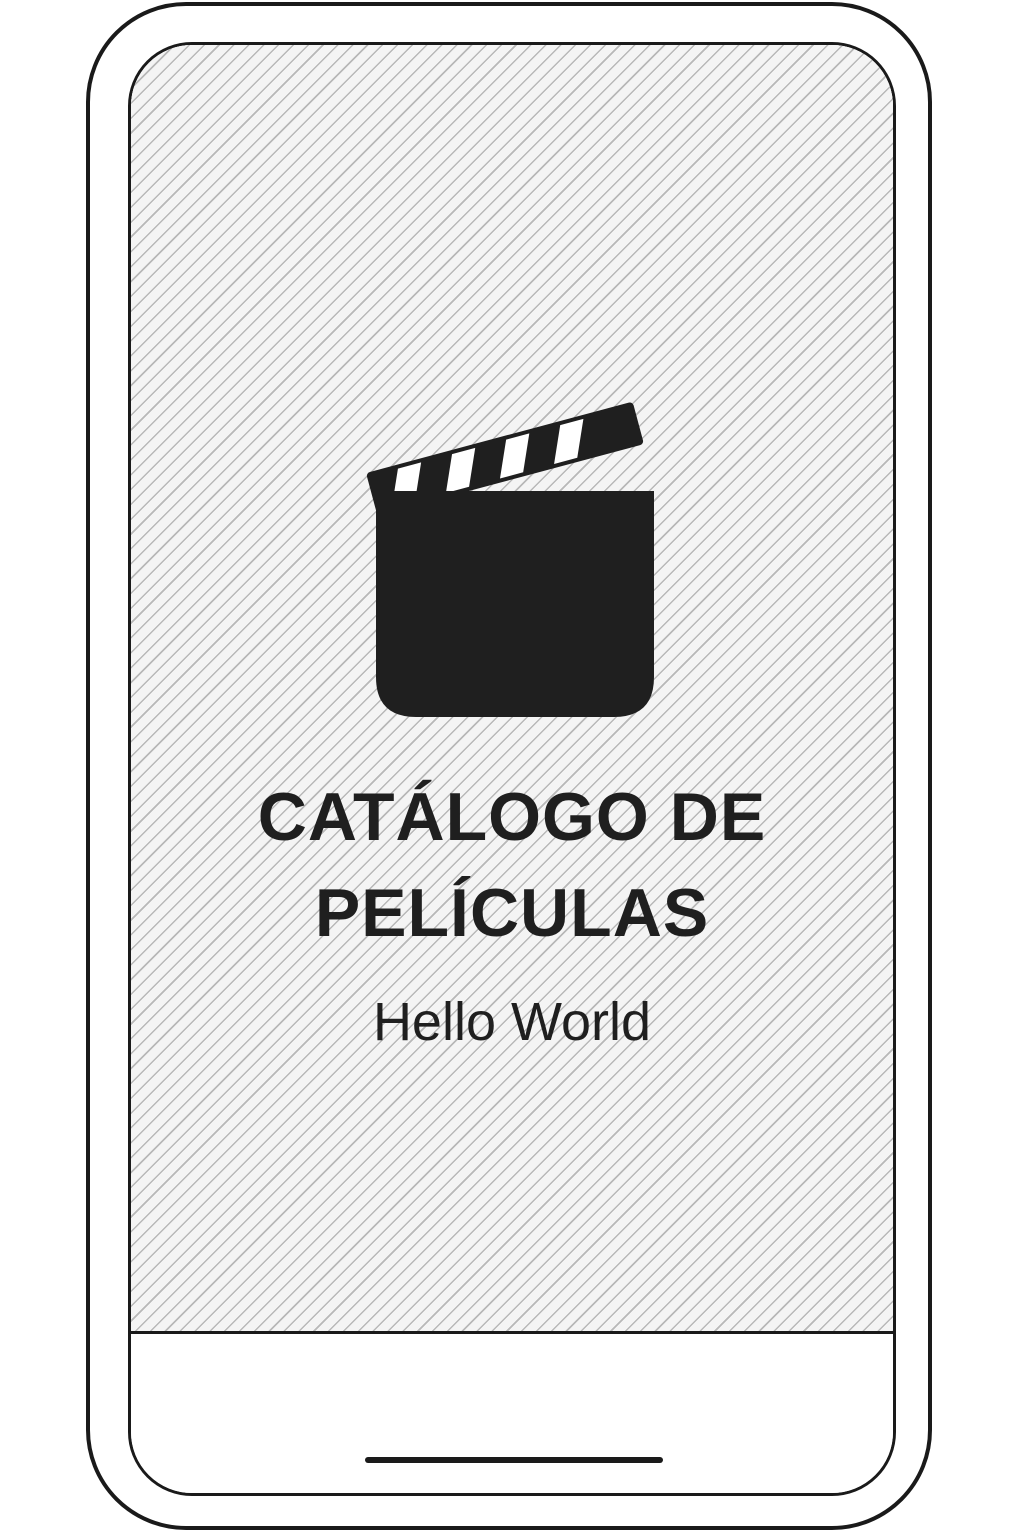  What do you see at coordinates (514, 1460) in the screenshot?
I see `home-indicator` at bounding box center [514, 1460].